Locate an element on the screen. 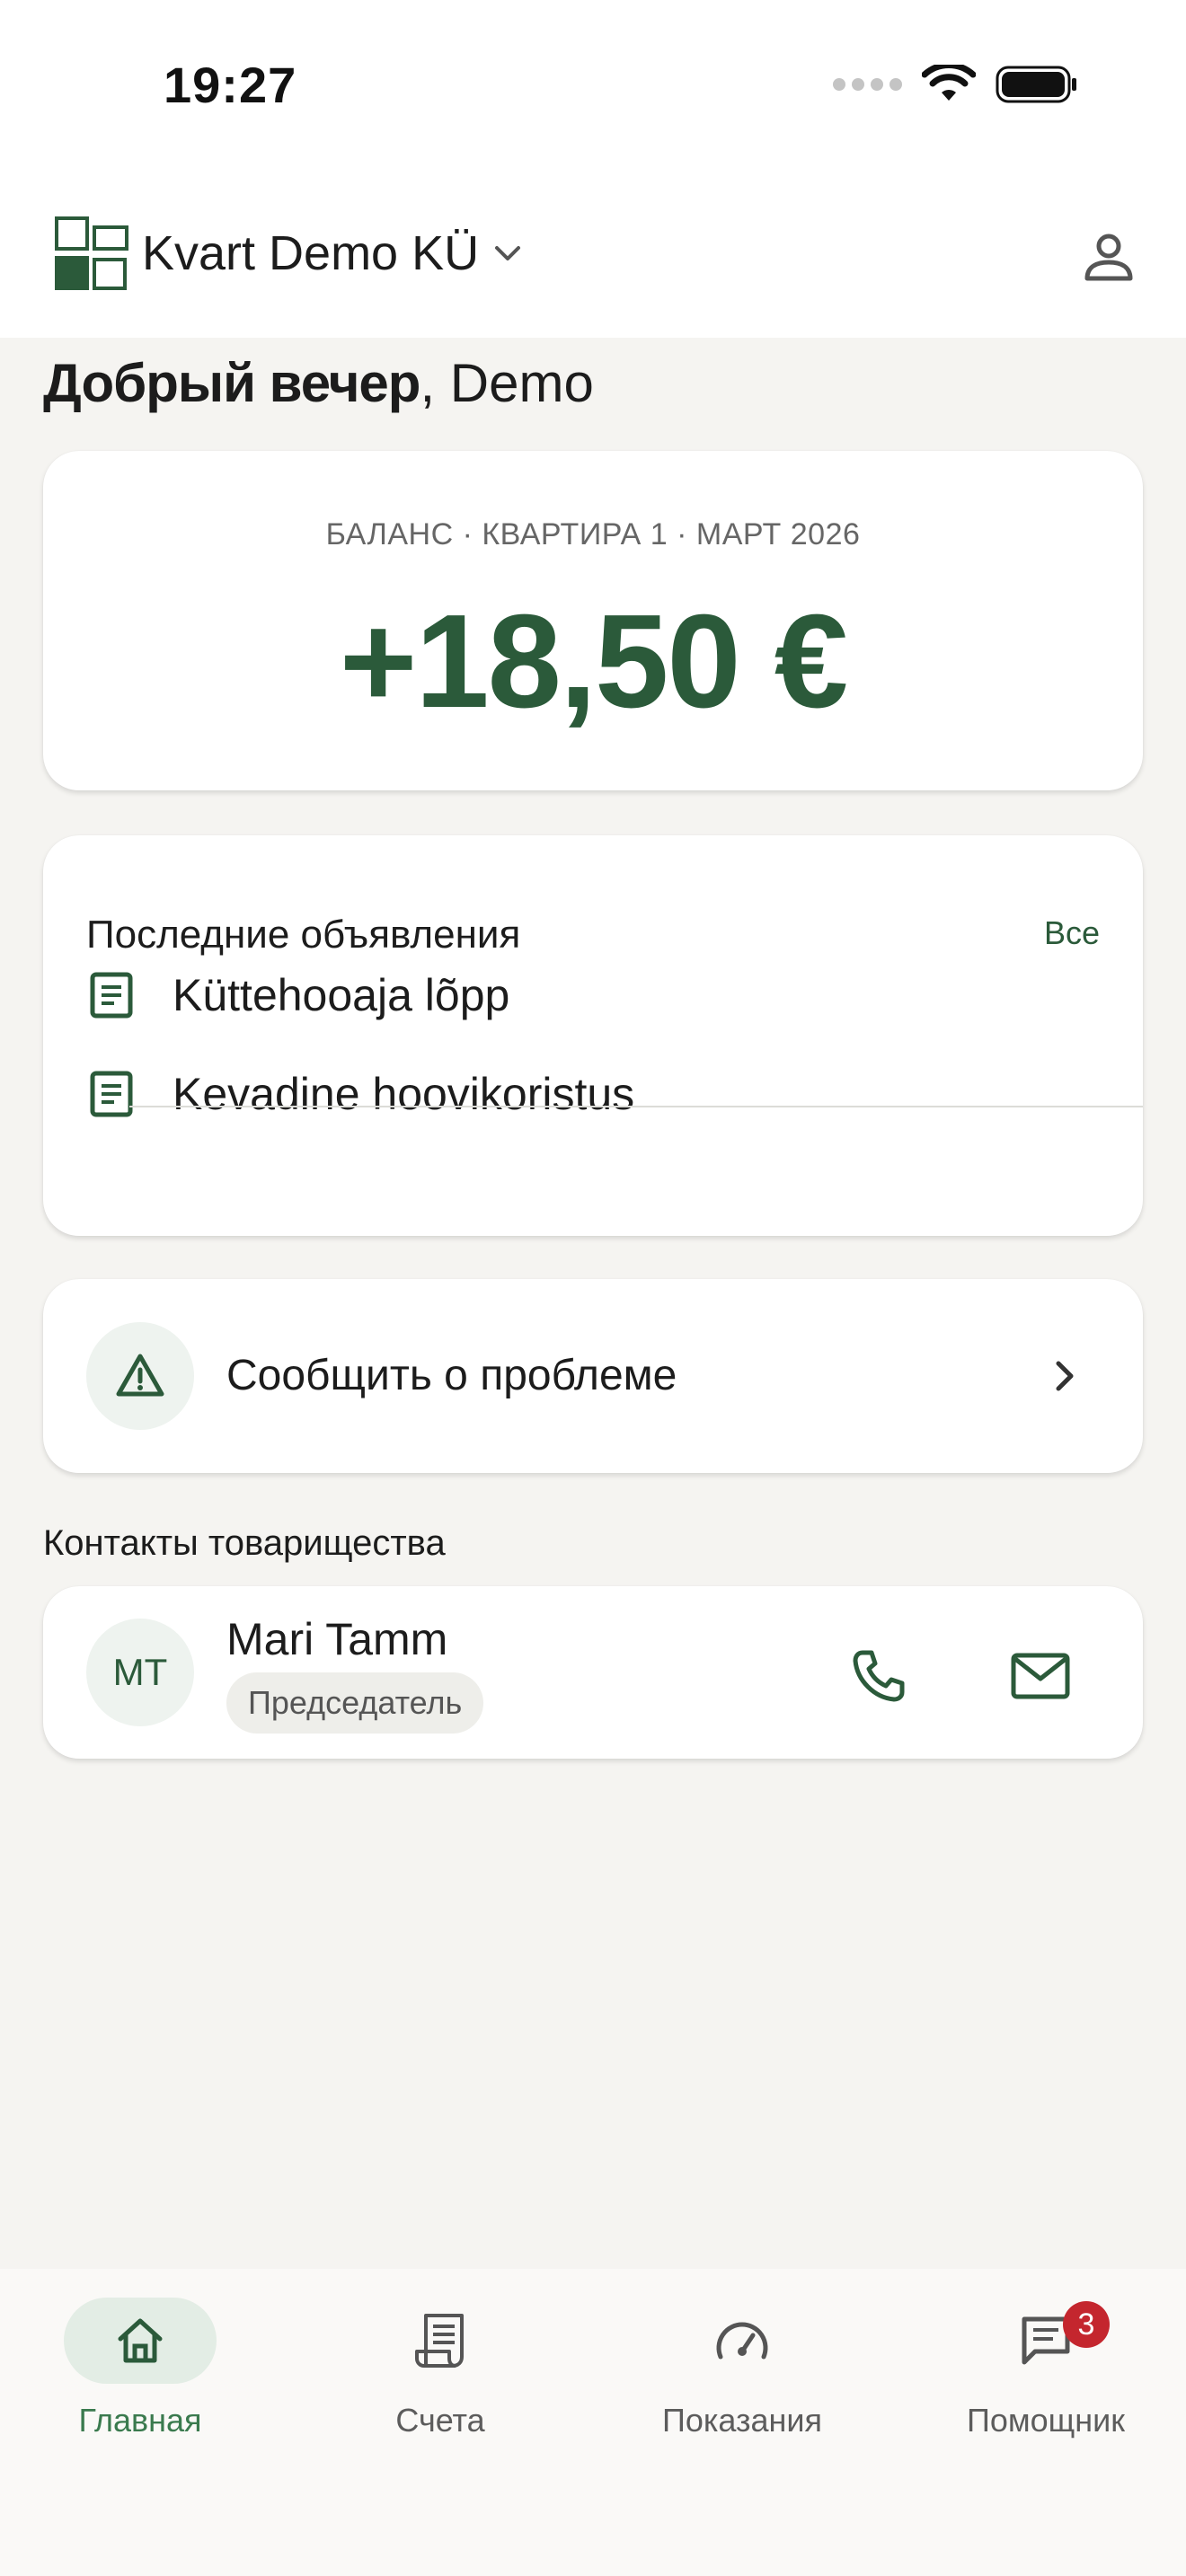  gauge-icon is located at coordinates (742, 2341).